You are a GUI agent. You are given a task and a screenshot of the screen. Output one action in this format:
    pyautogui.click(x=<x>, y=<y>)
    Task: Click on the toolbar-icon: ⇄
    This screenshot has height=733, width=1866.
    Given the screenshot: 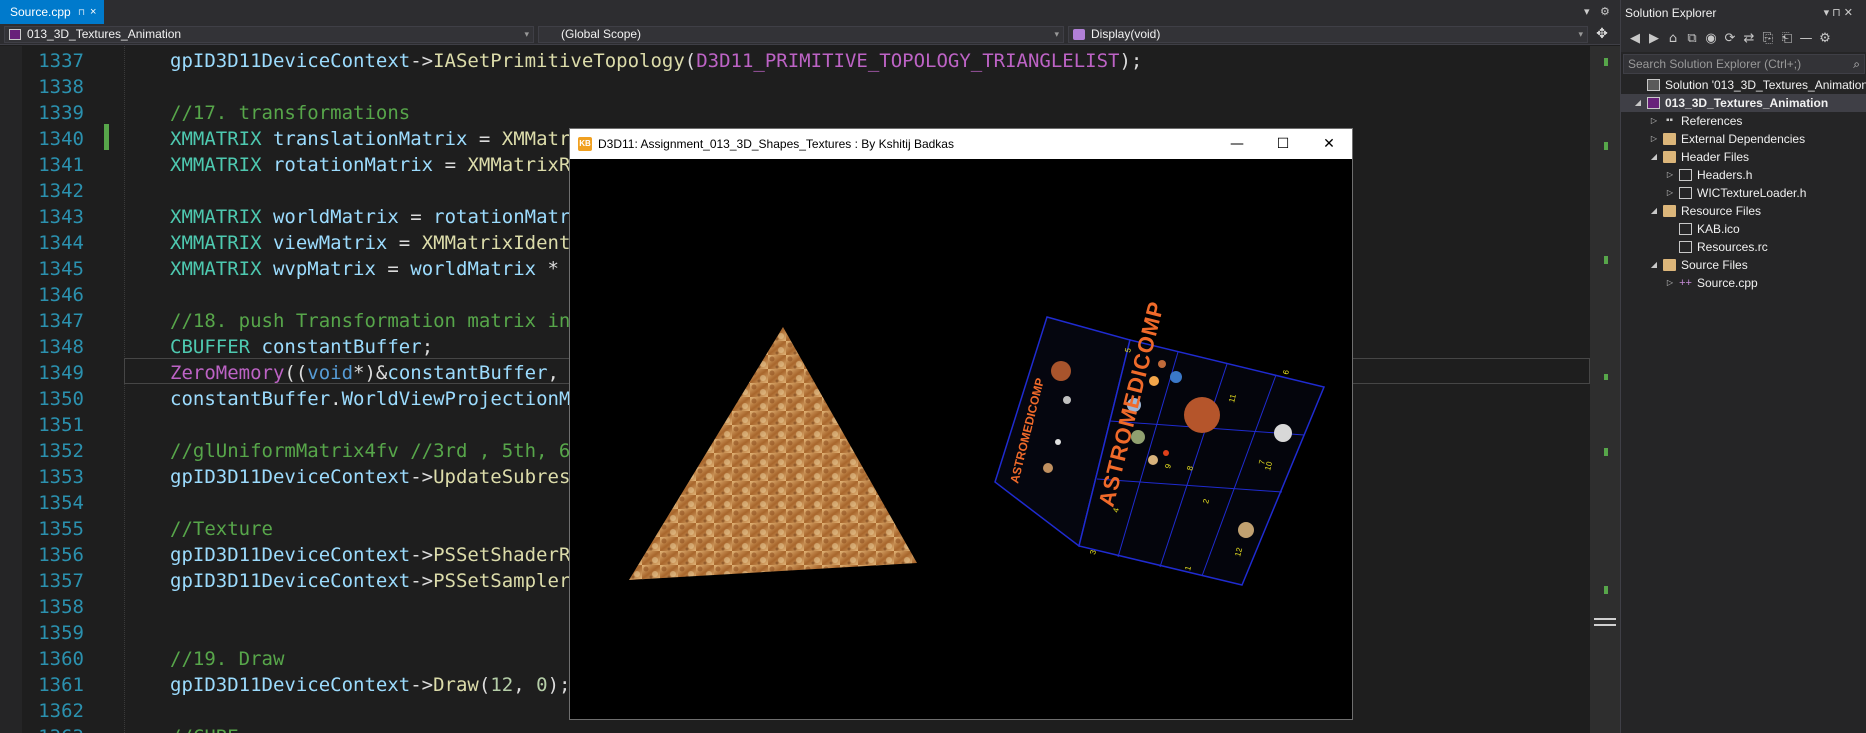 What is the action you would take?
    pyautogui.click(x=1749, y=39)
    